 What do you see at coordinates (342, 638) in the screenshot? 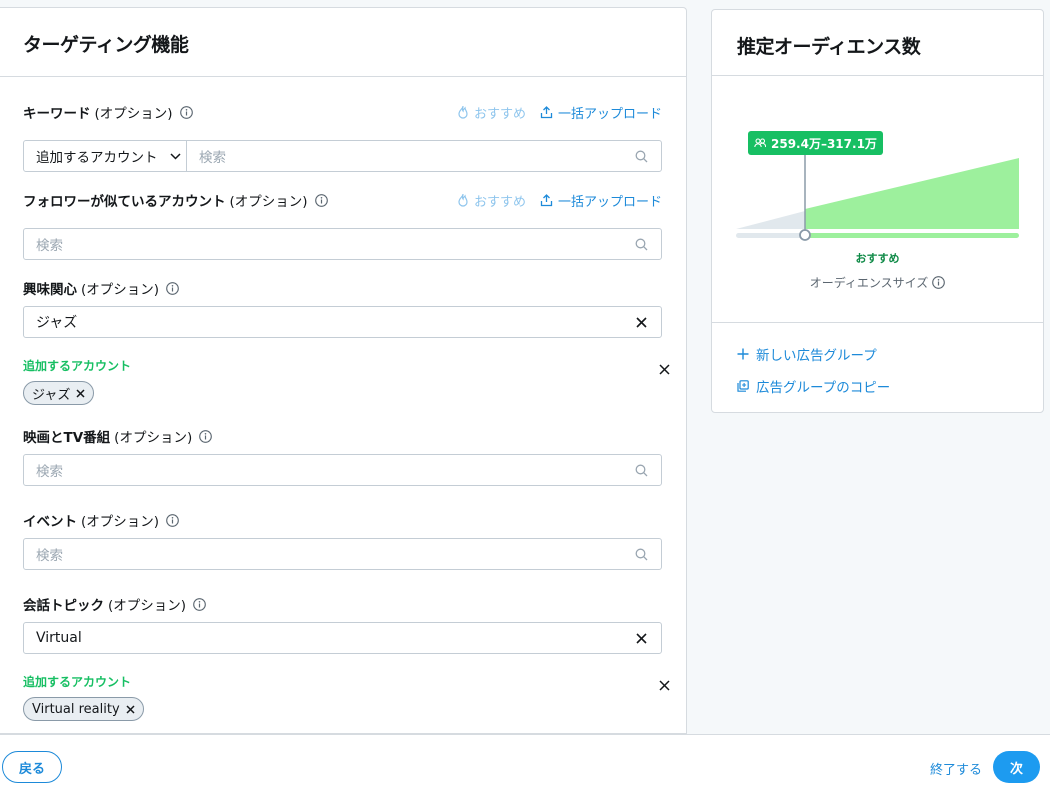
I see `conversation-topics-input: Virtual` at bounding box center [342, 638].